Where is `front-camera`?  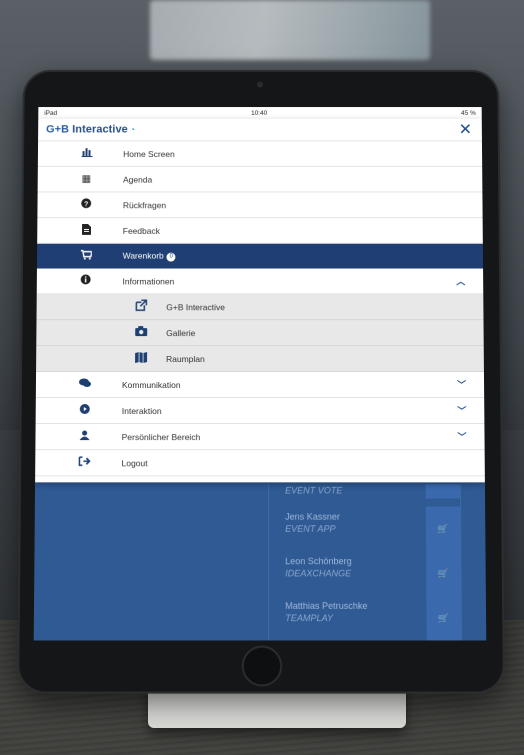
front-camera is located at coordinates (260, 84).